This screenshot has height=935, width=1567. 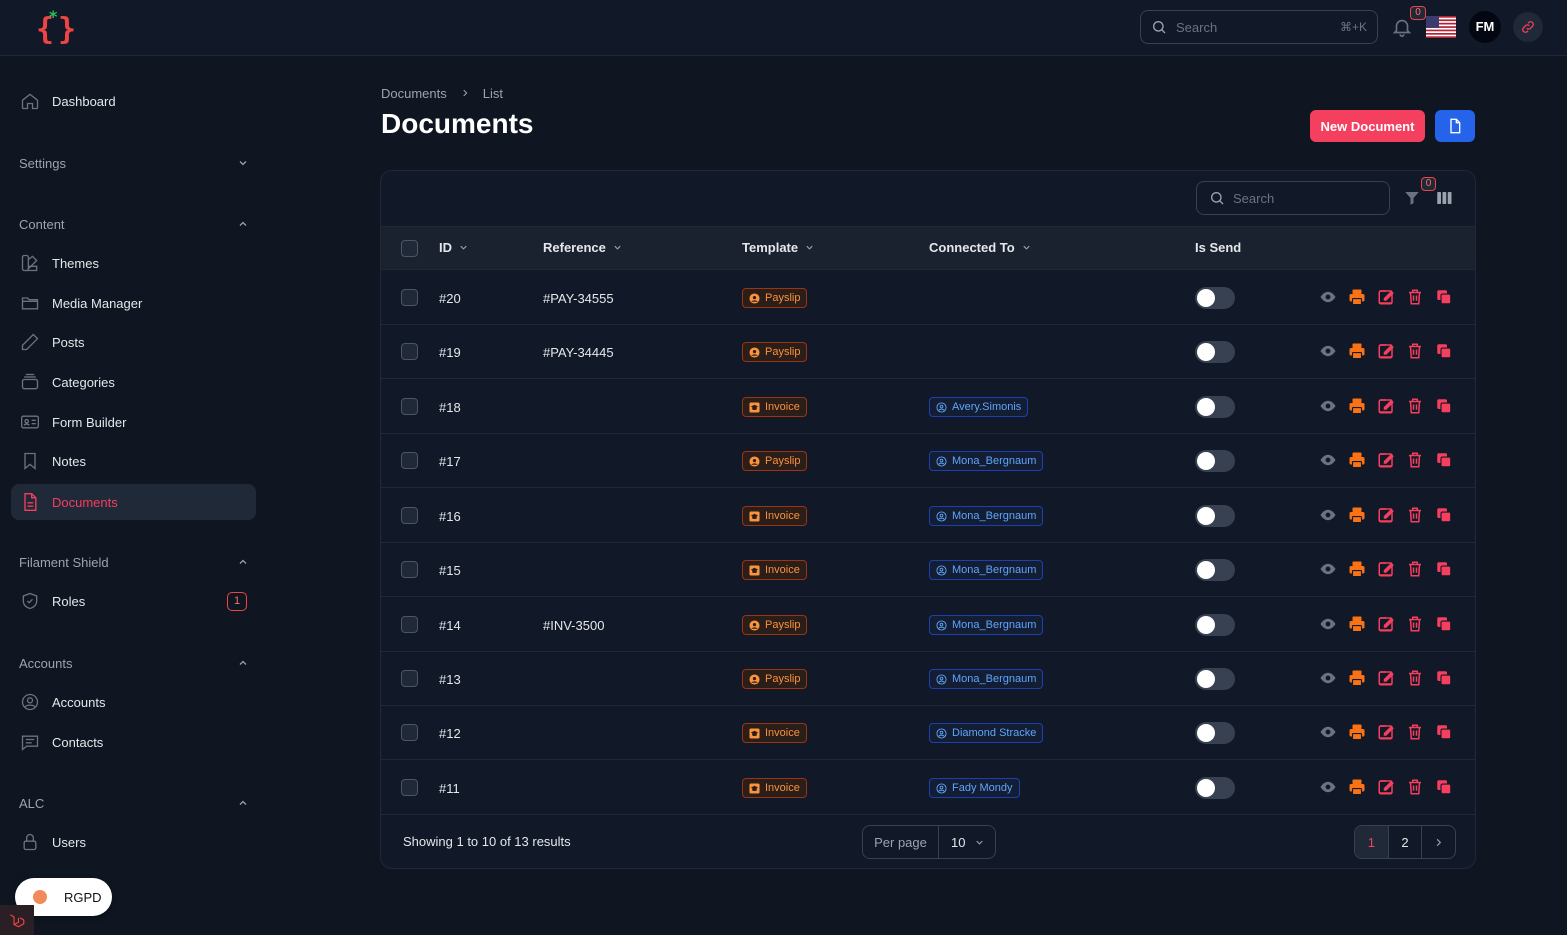 I want to click on connected-user-badge: Avery.Simonis, so click(x=979, y=407).